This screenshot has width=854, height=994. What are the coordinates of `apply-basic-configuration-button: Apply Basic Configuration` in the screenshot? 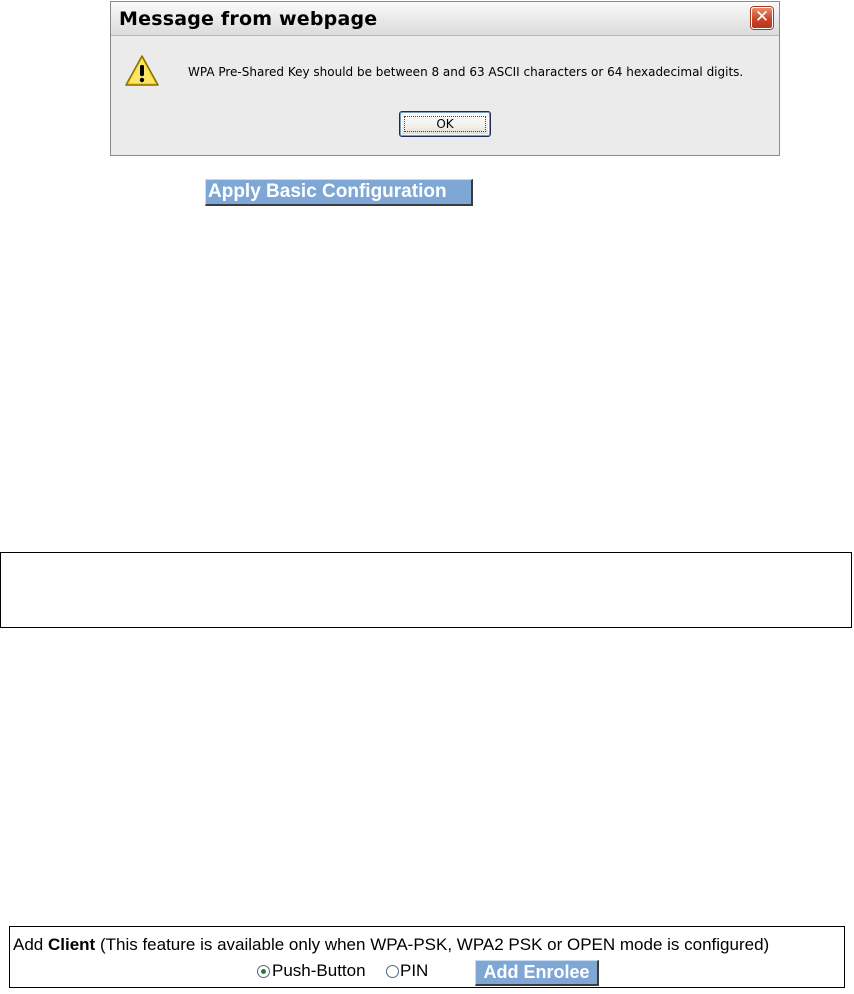 It's located at (339, 192).